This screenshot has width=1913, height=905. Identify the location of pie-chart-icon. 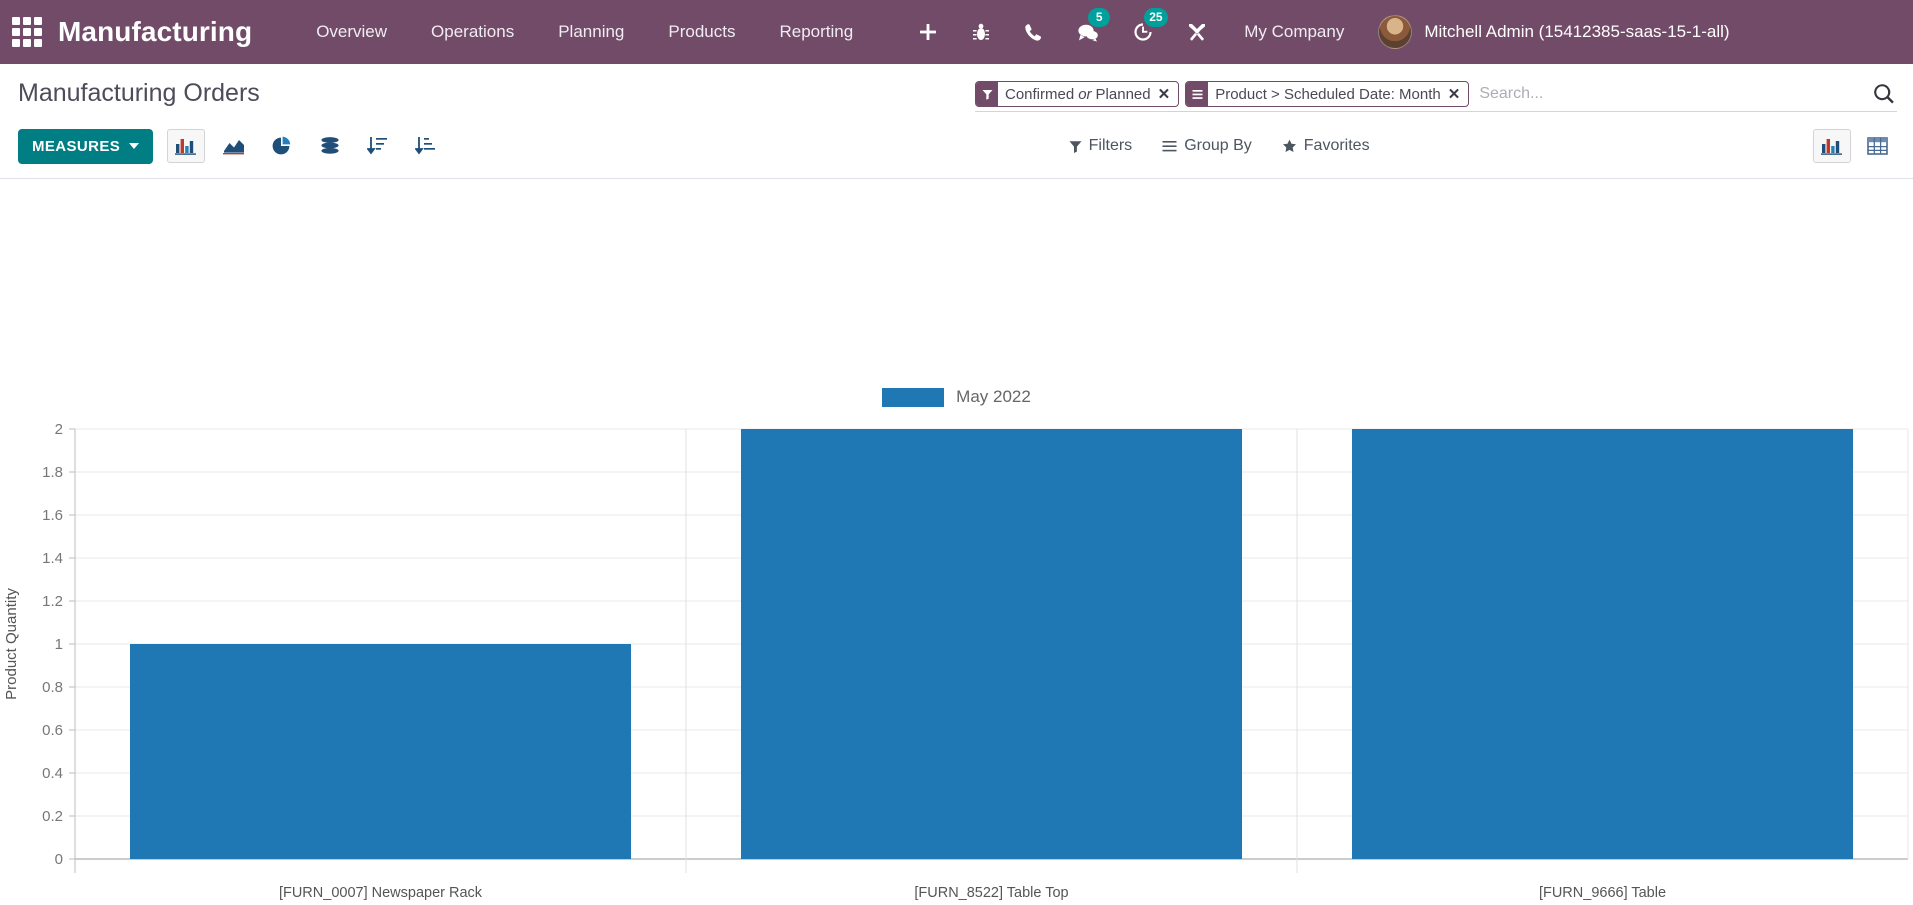
(282, 146).